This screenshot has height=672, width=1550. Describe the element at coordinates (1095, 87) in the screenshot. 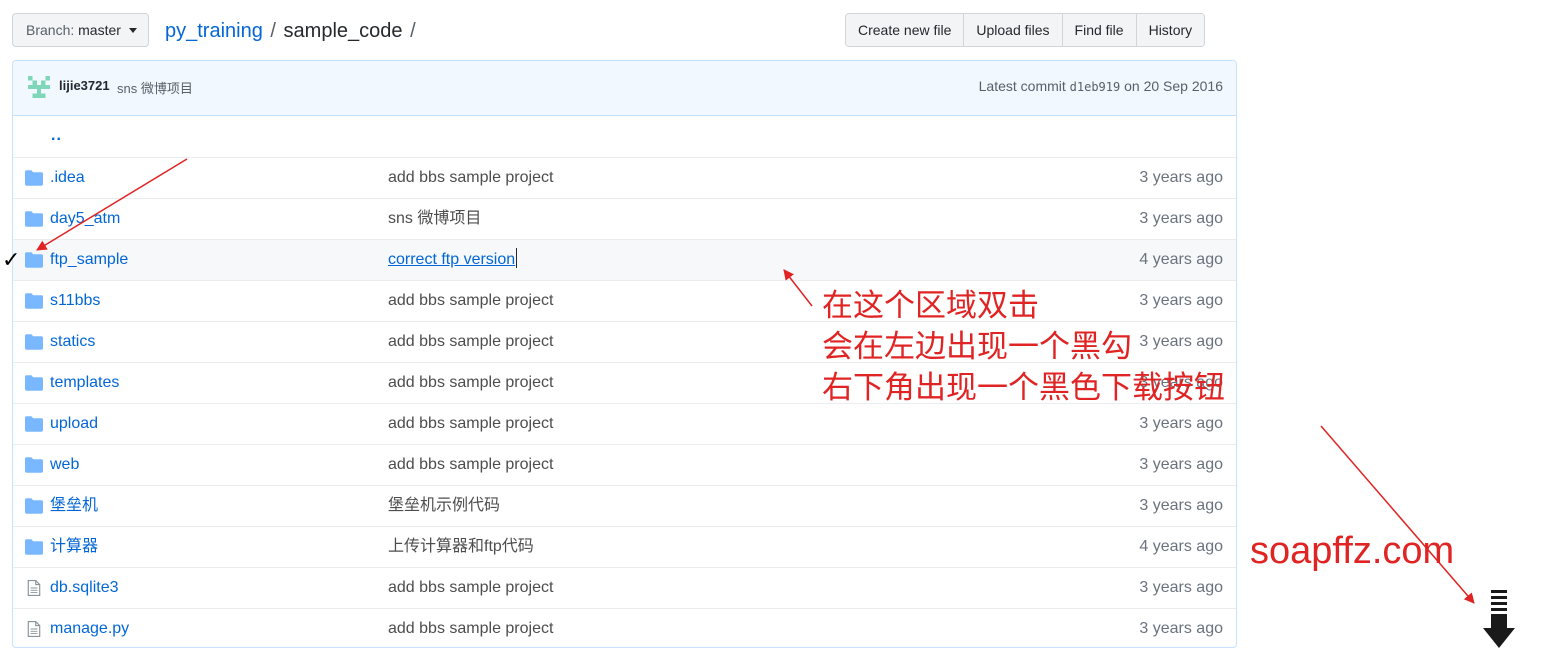

I see `commit-sha-link: d1eb919` at that location.